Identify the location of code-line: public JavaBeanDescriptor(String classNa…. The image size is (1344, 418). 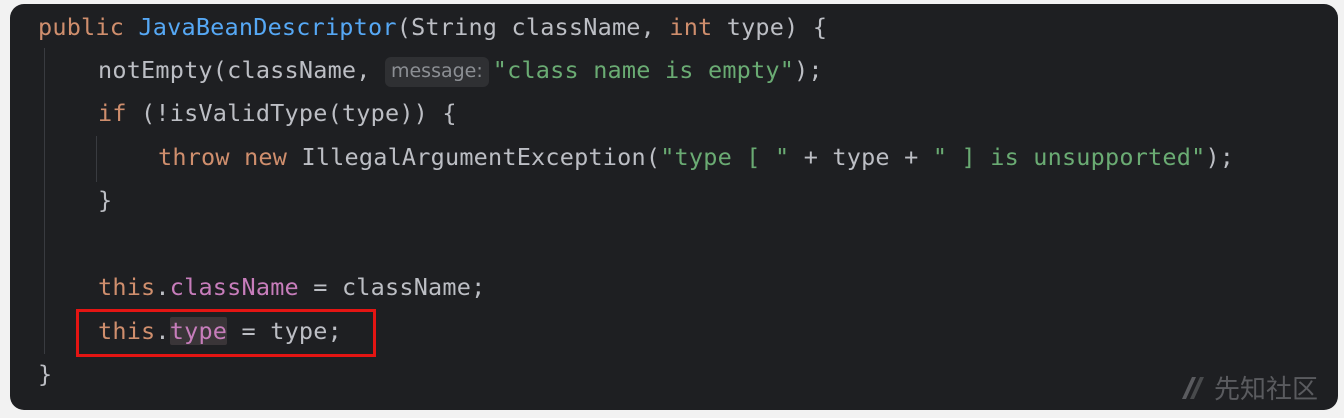
(432, 27).